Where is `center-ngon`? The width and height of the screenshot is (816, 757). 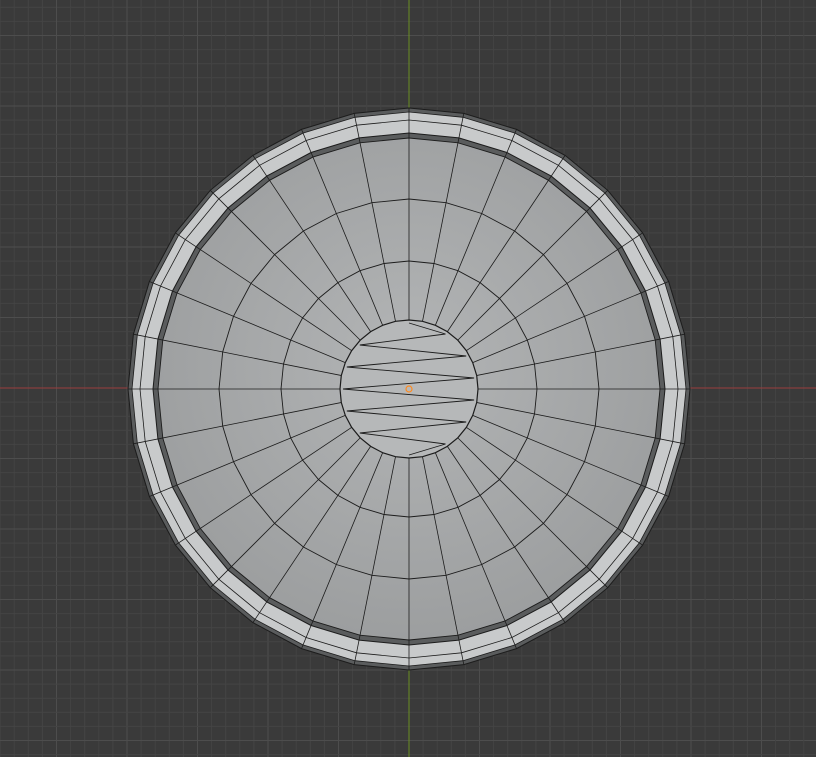
center-ngon is located at coordinates (409, 389).